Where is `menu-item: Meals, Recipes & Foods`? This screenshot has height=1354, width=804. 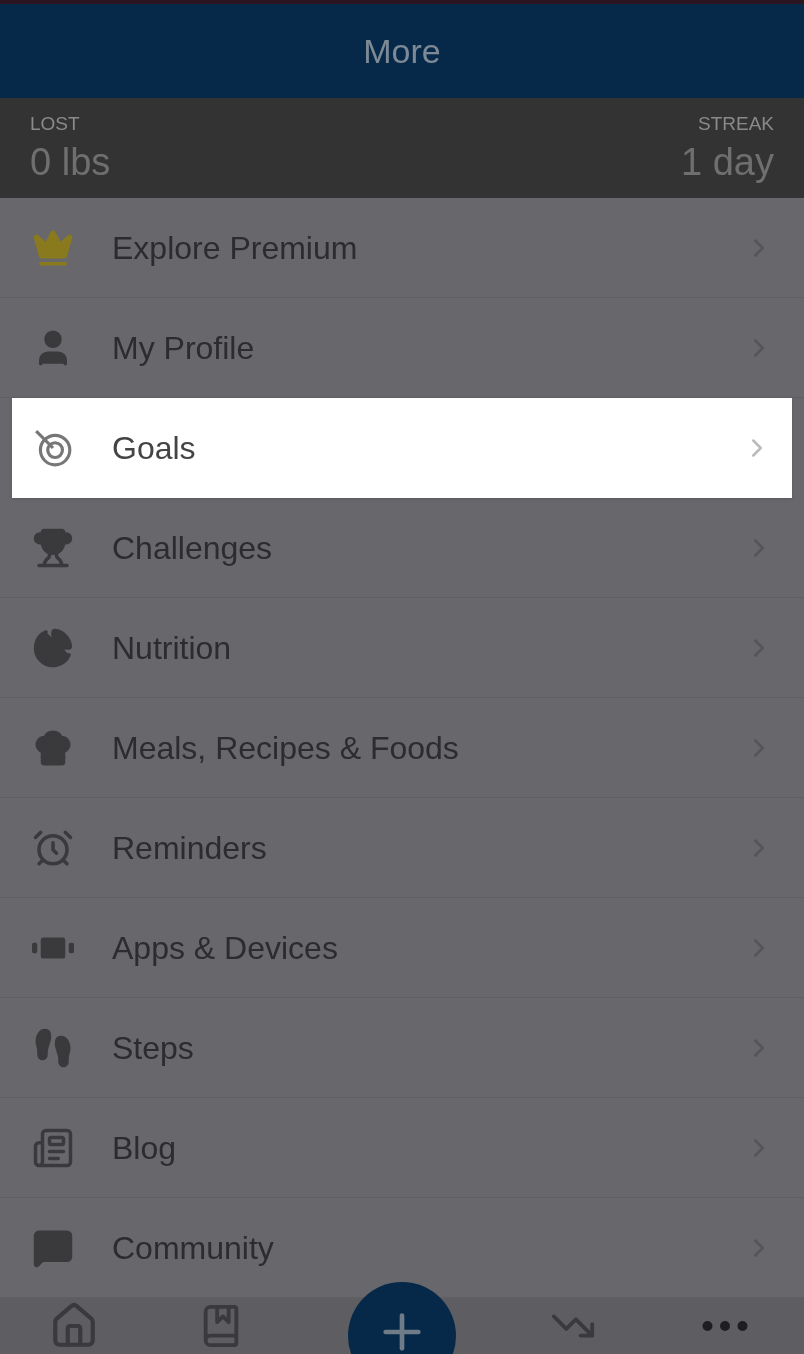
menu-item: Meals, Recipes & Foods is located at coordinates (402, 748).